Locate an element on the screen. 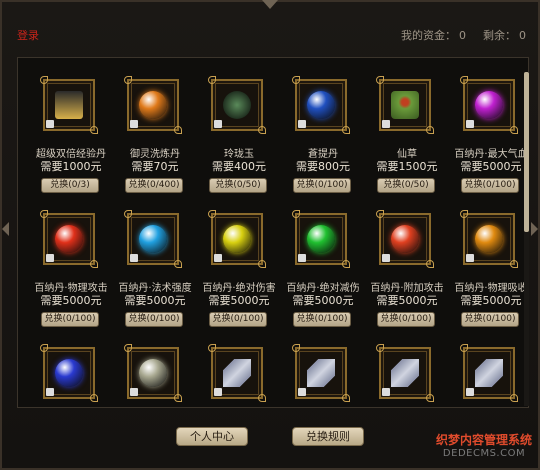 The image size is (540, 470). item-card: 百纳丹·绝对伤害 需要5000元 兑换(0/100) is located at coordinates (239, 264).